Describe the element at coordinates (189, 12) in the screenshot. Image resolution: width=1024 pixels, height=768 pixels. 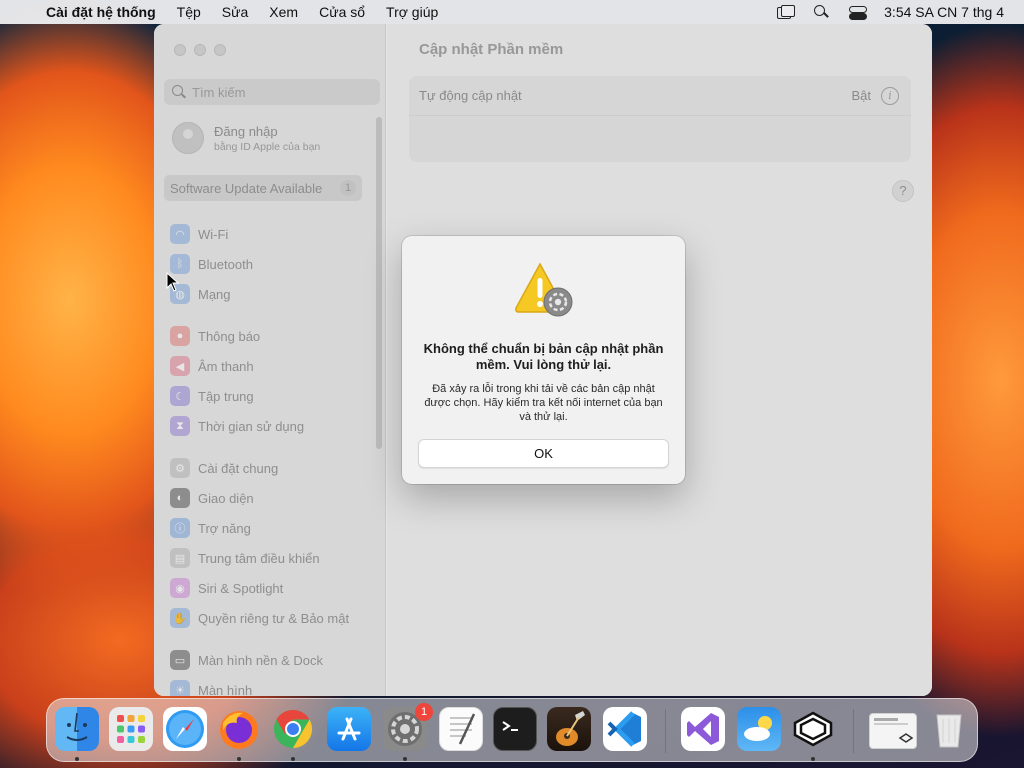
I see `menu-file: Tệp` at that location.